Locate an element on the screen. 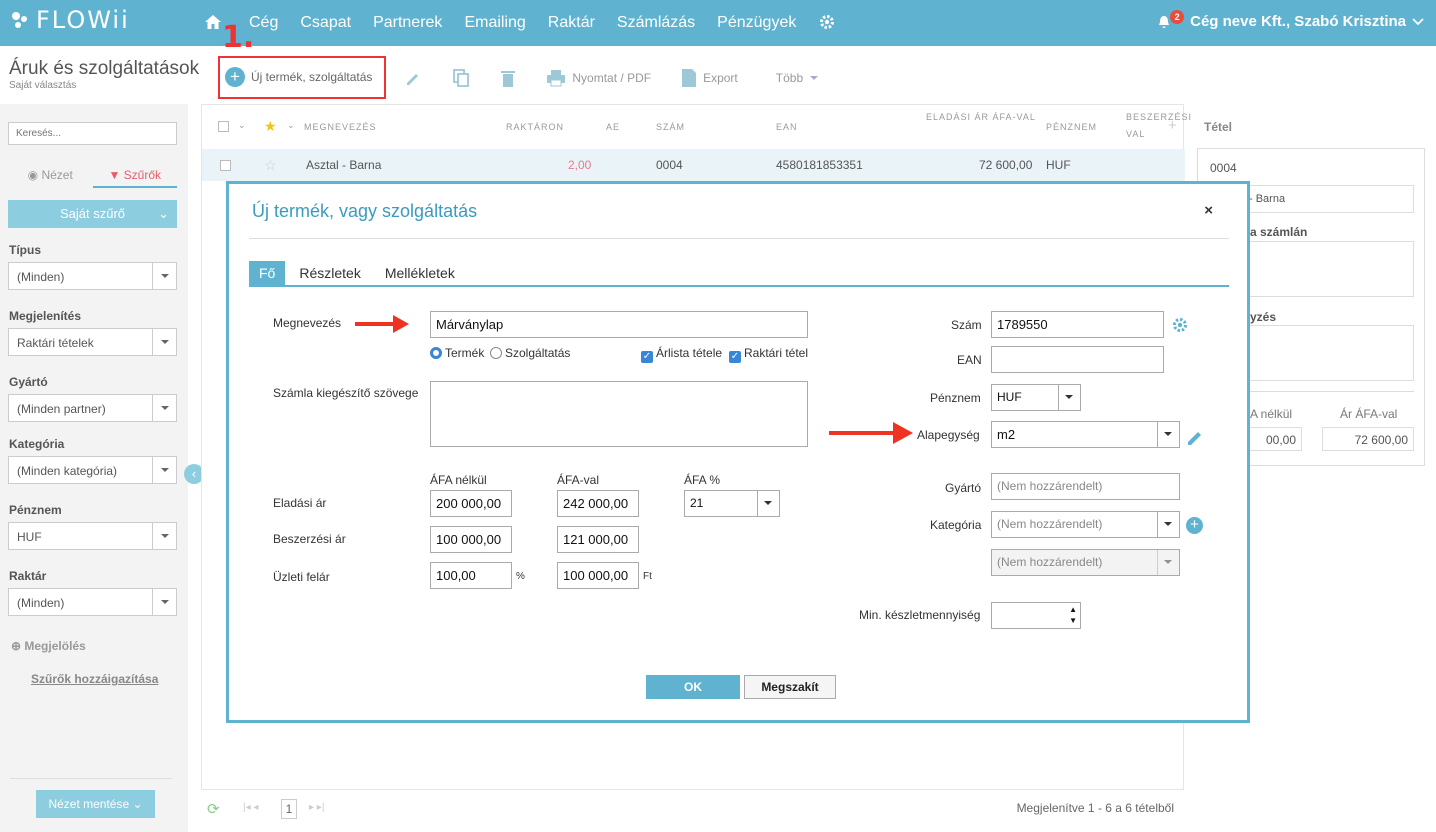 The image size is (1436, 832). select-all-checkbox is located at coordinates (223, 126).